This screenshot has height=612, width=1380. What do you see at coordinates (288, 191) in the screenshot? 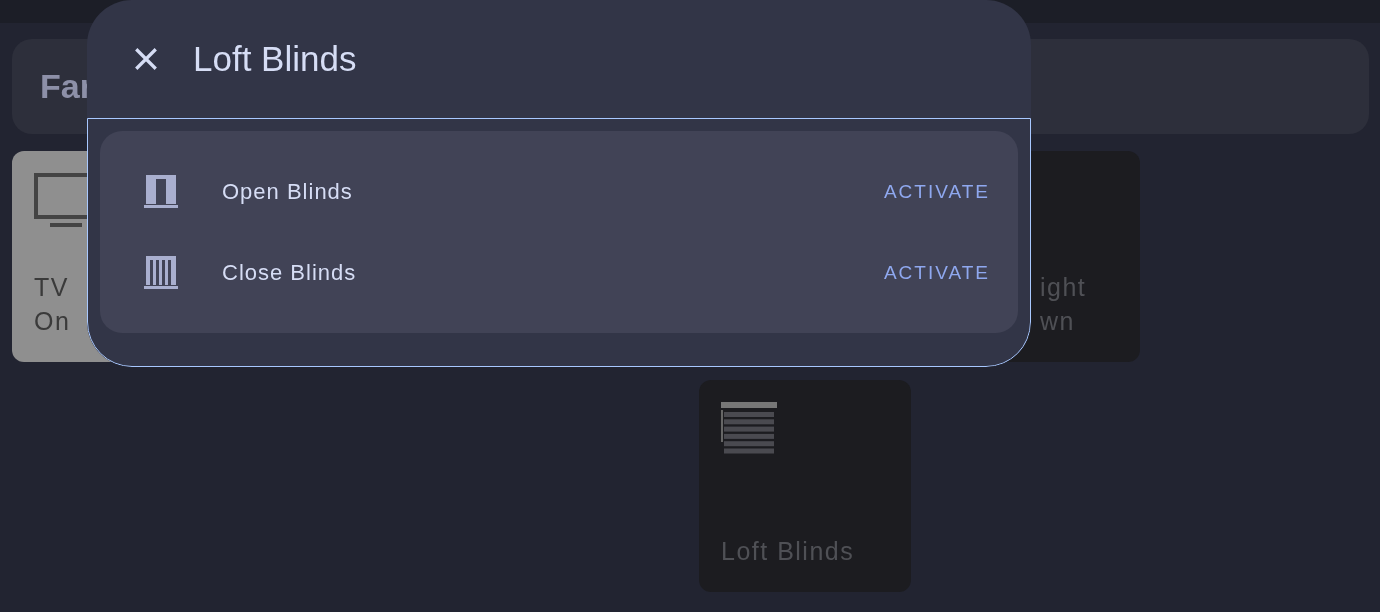
I see `action-label: Open Blinds` at bounding box center [288, 191].